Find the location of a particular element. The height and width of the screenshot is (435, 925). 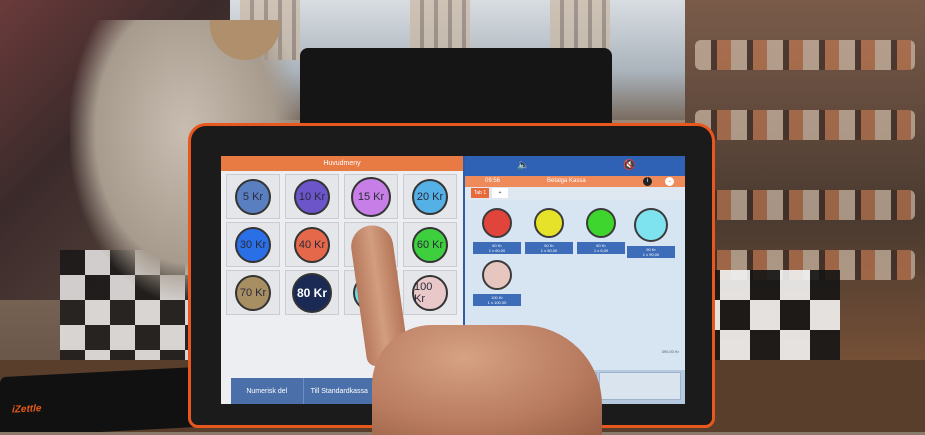

coin-tile: 30 Kr is located at coordinates (253, 244).